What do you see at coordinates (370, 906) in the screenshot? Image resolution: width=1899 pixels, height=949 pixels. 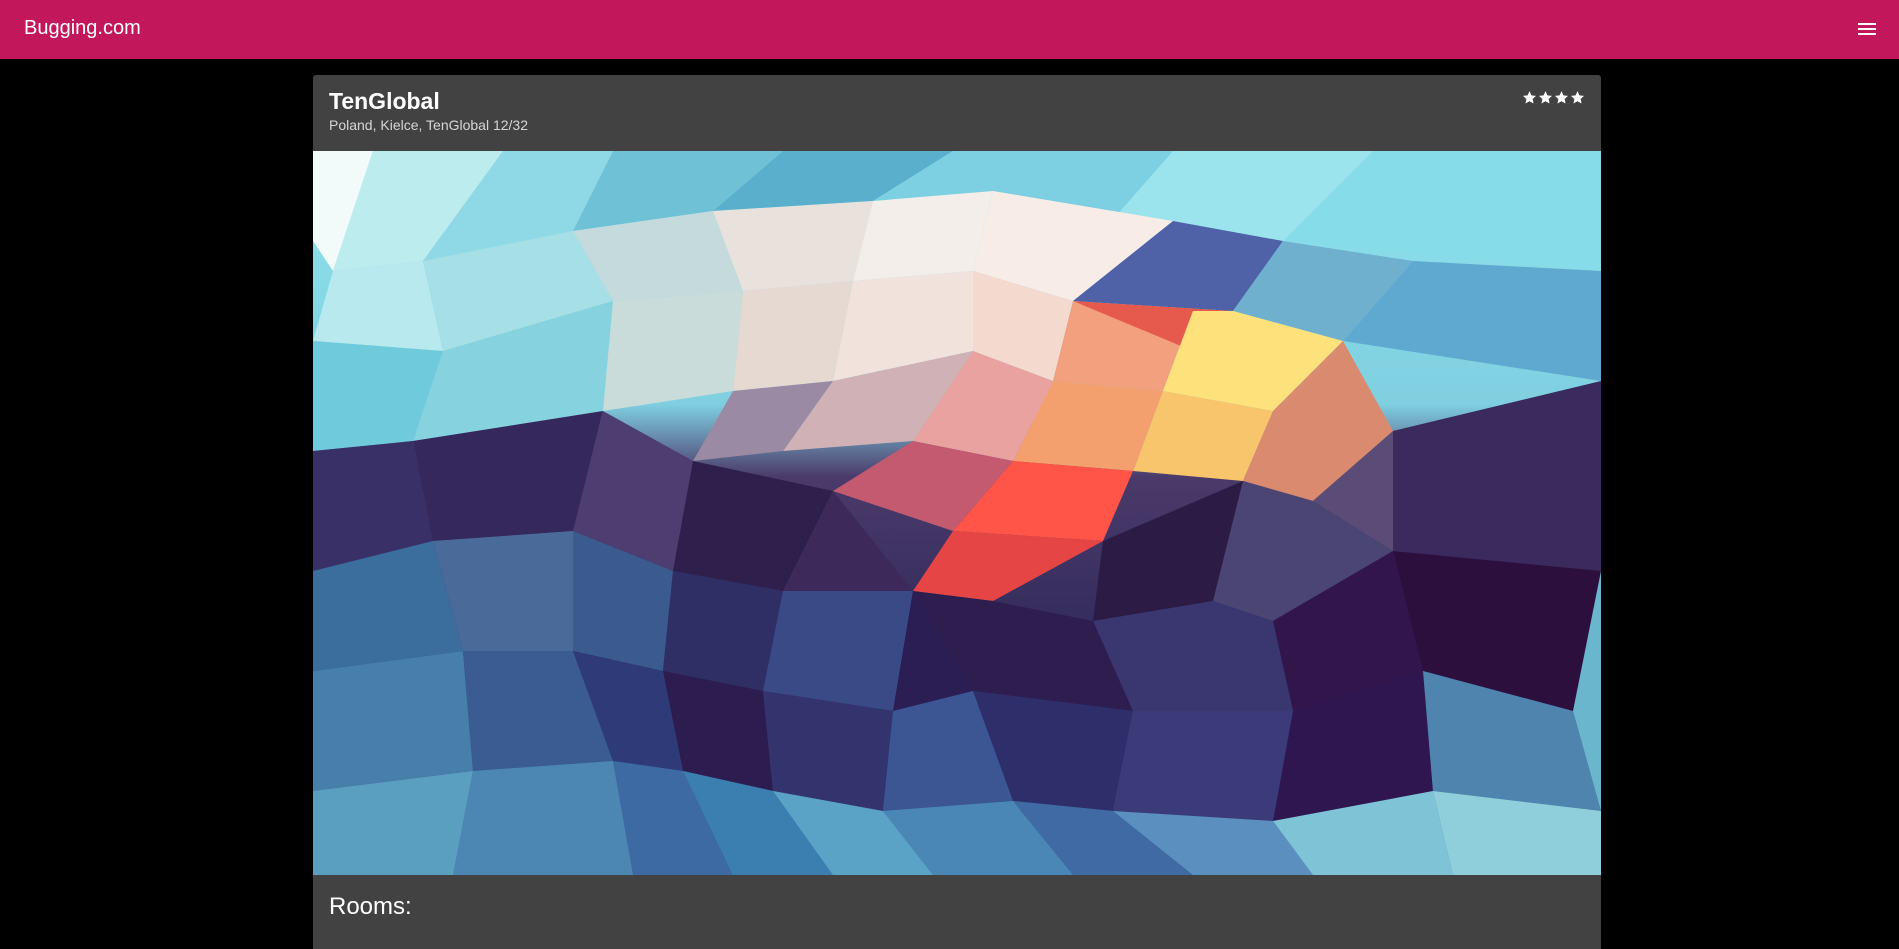 I see `rooms-heading: Rooms:` at bounding box center [370, 906].